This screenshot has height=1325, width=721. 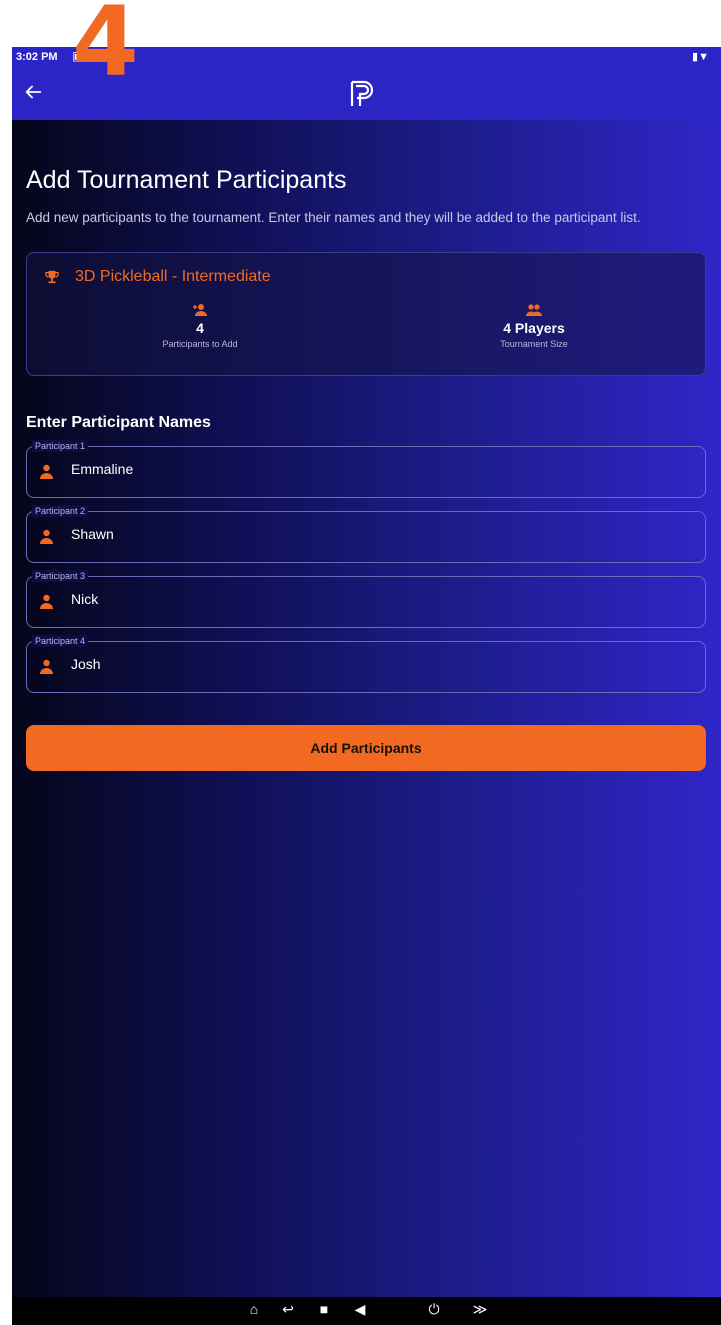 I want to click on stat-participants-to-add: 4 Participants to Add, so click(x=200, y=326).